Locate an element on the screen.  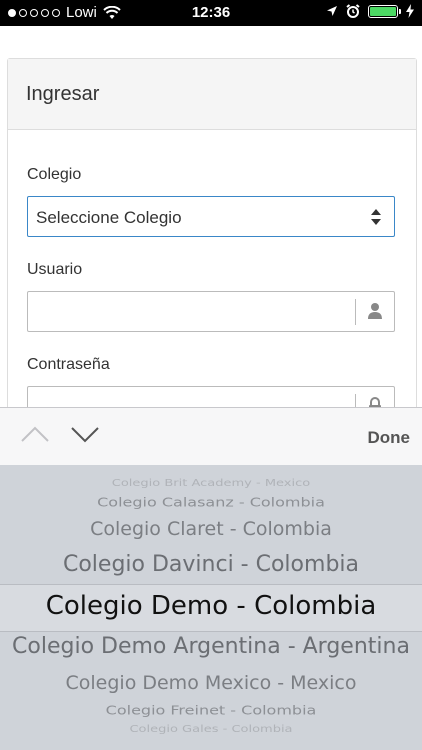
picker-option: Colegio Calasanz - Colombia is located at coordinates (211, 502).